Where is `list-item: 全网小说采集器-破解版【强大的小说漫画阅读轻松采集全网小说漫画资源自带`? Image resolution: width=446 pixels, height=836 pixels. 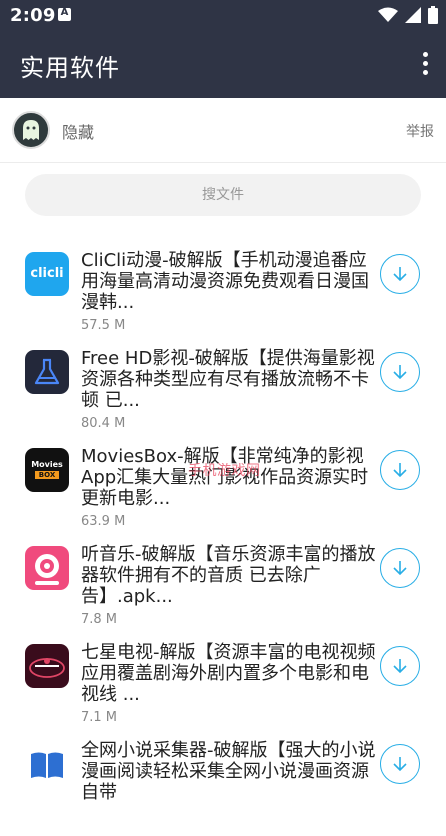 list-item: 全网小说采集器-破解版【强大的小说漫画阅读轻松采集全网小说漫画资源自带 is located at coordinates (223, 787).